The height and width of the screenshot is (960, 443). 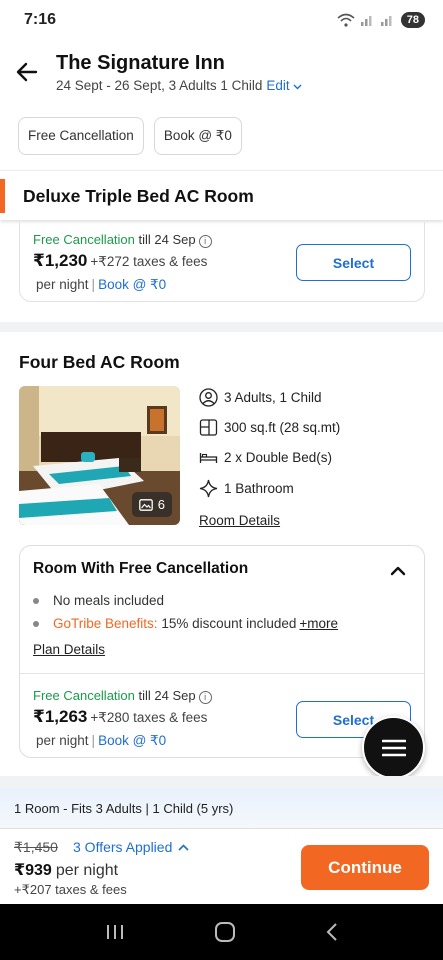 What do you see at coordinates (197, 136) in the screenshot?
I see `chip-book-zero: Book @ ₹0` at bounding box center [197, 136].